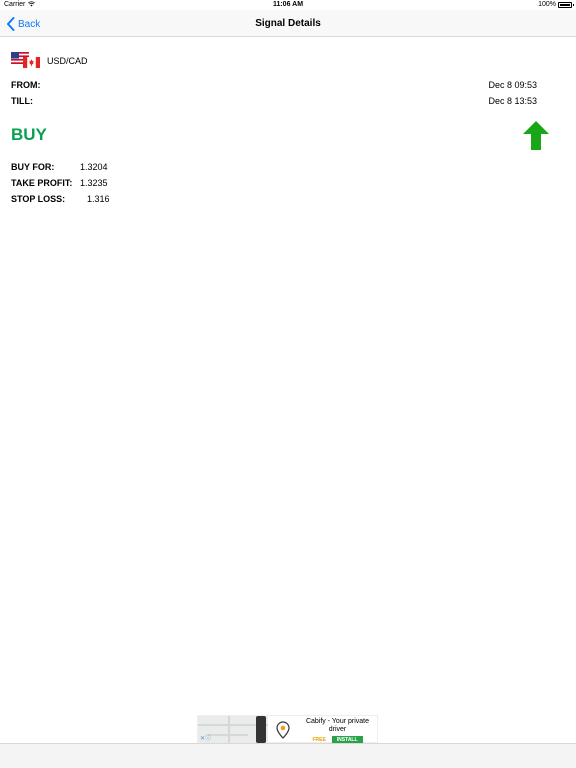 This screenshot has height=768, width=576. What do you see at coordinates (98, 199) in the screenshot?
I see `stop-loss-value: 1.316` at bounding box center [98, 199].